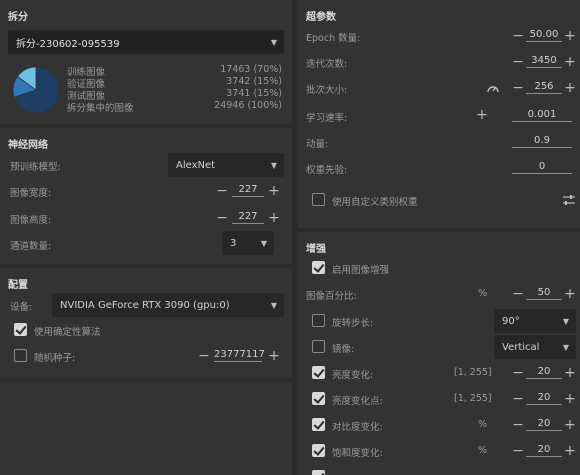  What do you see at coordinates (31, 220) in the screenshot?
I see `image-height-label: 图像高度:` at bounding box center [31, 220].